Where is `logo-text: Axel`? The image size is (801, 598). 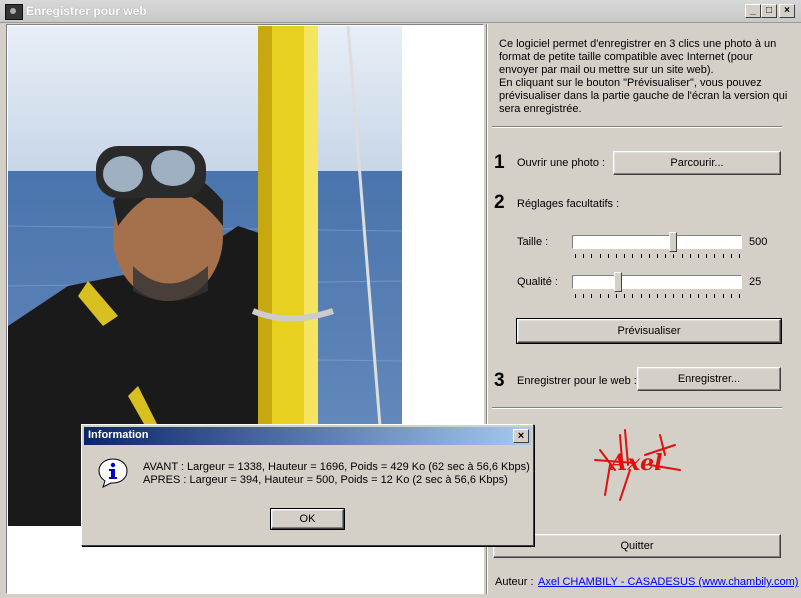 logo-text: Axel is located at coordinates (635, 463).